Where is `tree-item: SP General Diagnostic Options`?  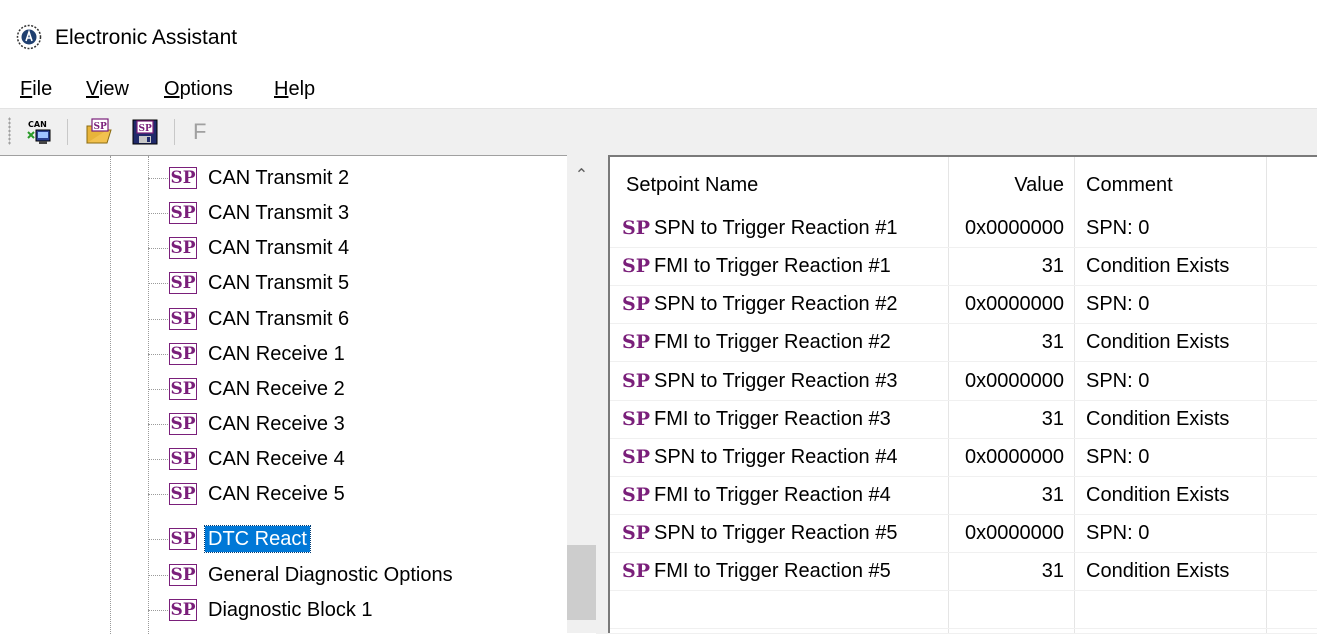
tree-item: SP General Diagnostic Options is located at coordinates (353, 575).